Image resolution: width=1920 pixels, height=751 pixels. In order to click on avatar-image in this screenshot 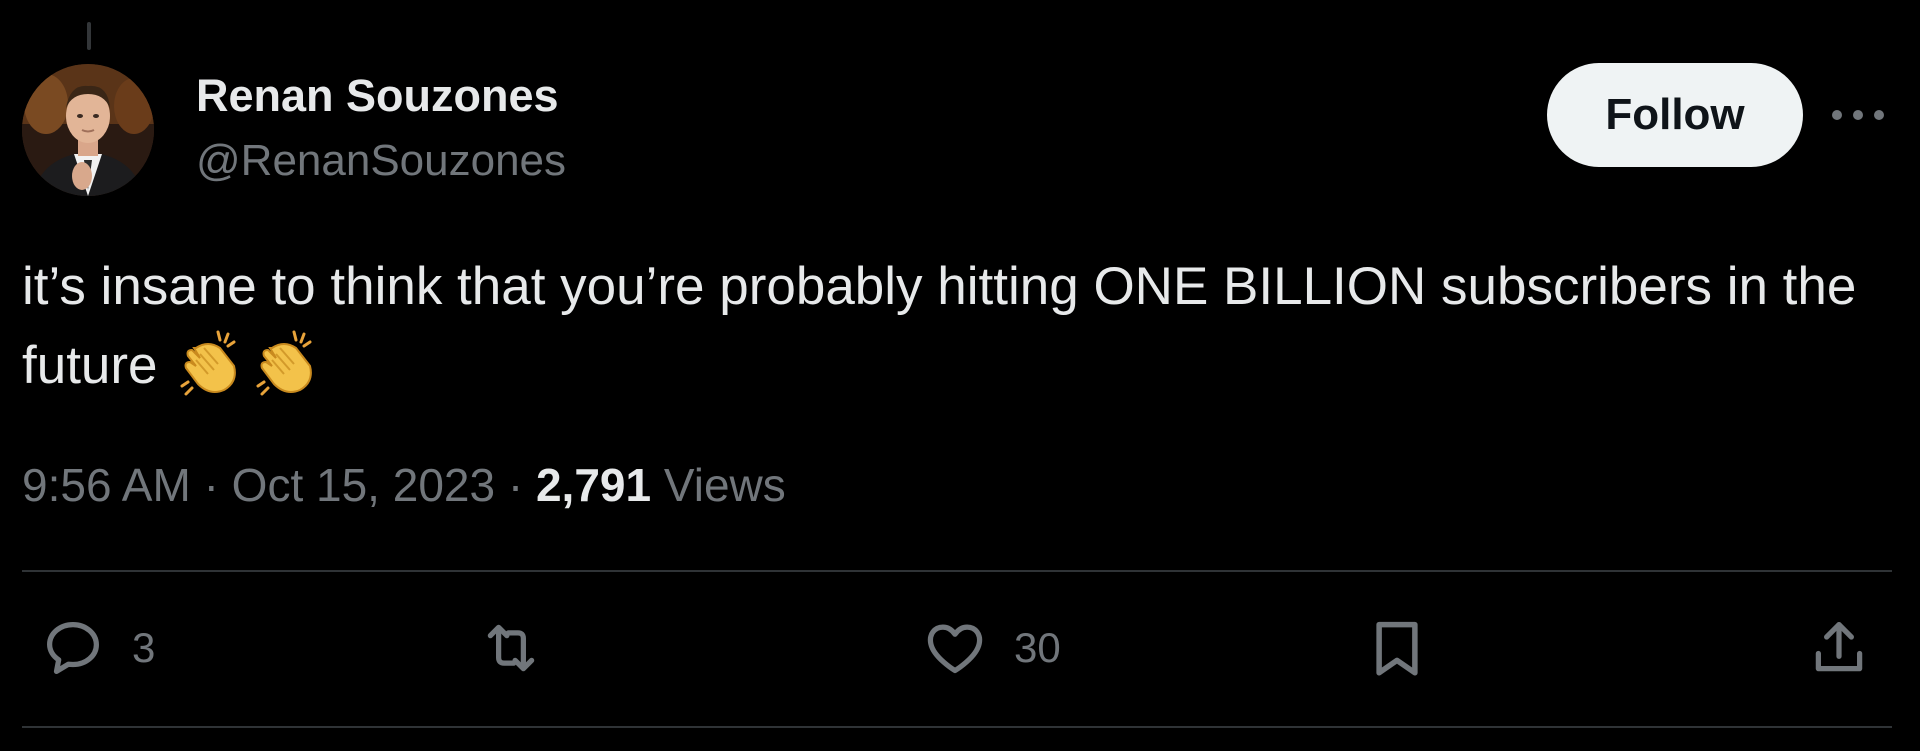, I will do `click(88, 130)`.